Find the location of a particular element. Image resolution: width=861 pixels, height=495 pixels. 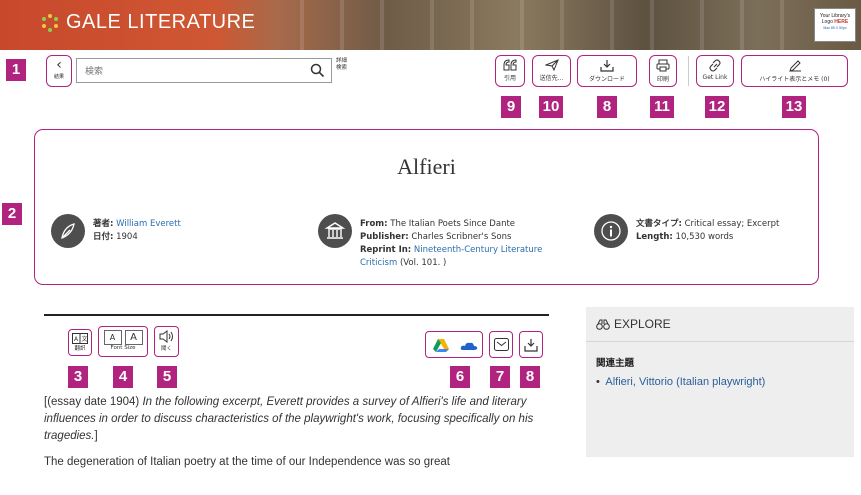

publisher-label: Publisher: is located at coordinates (384, 237).